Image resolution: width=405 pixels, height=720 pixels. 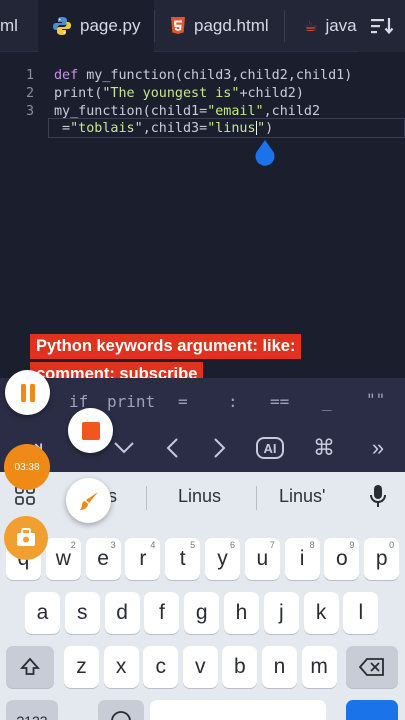 I want to click on backspace-icon, so click(x=371, y=667).